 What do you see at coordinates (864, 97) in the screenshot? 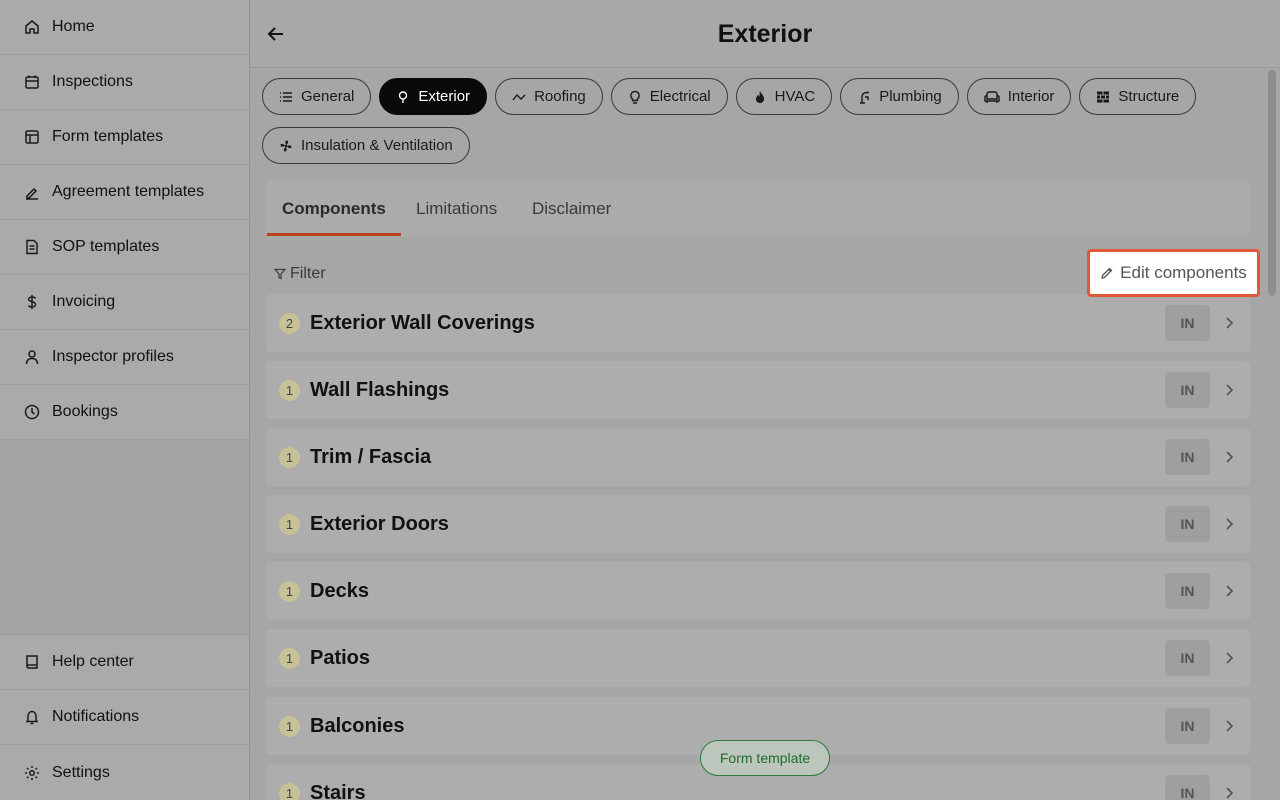
I see `faucet-icon` at bounding box center [864, 97].